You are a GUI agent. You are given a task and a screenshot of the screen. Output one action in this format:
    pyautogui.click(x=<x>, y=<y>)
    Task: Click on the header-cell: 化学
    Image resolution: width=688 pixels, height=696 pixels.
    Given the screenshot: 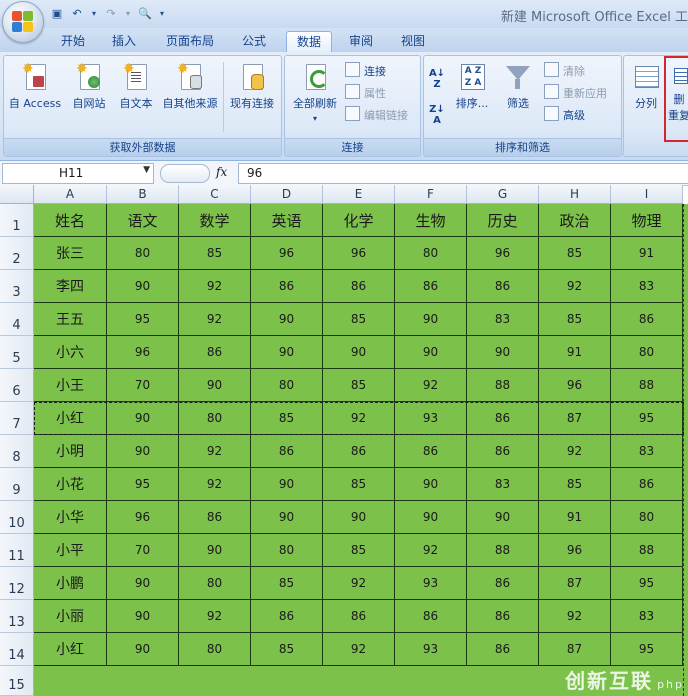 What is the action you would take?
    pyautogui.click(x=359, y=220)
    